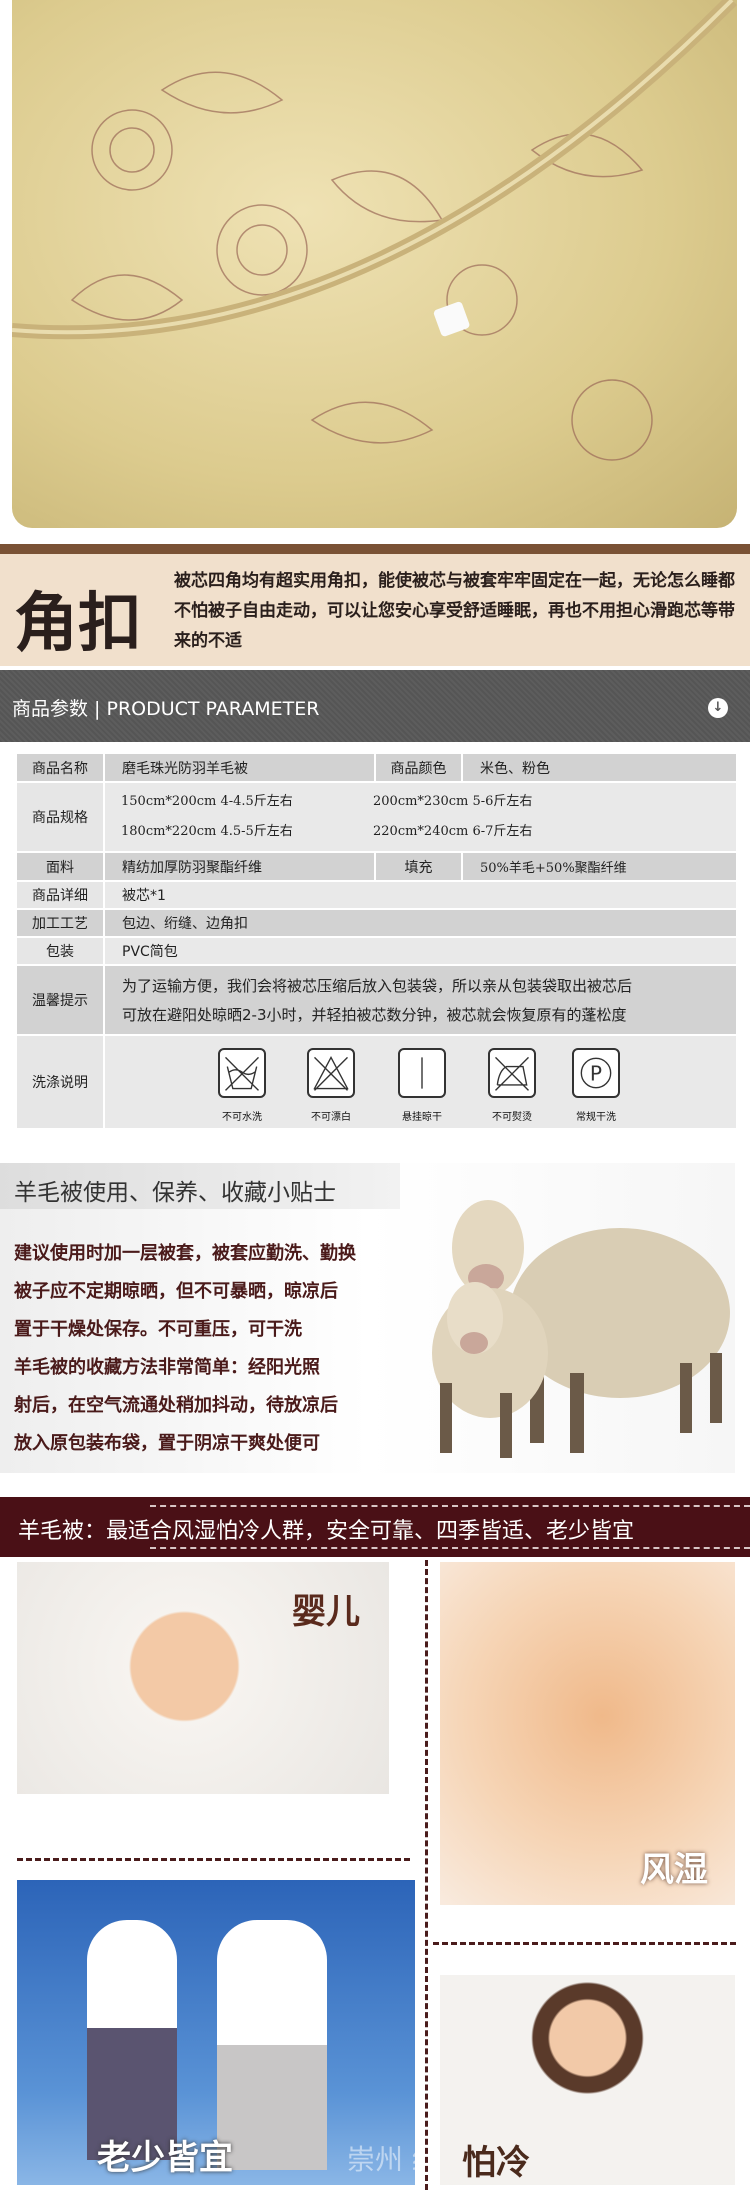  What do you see at coordinates (239, 866) in the screenshot?
I see `value-fabric: 精纺加厚防羽聚酯纤维` at bounding box center [239, 866].